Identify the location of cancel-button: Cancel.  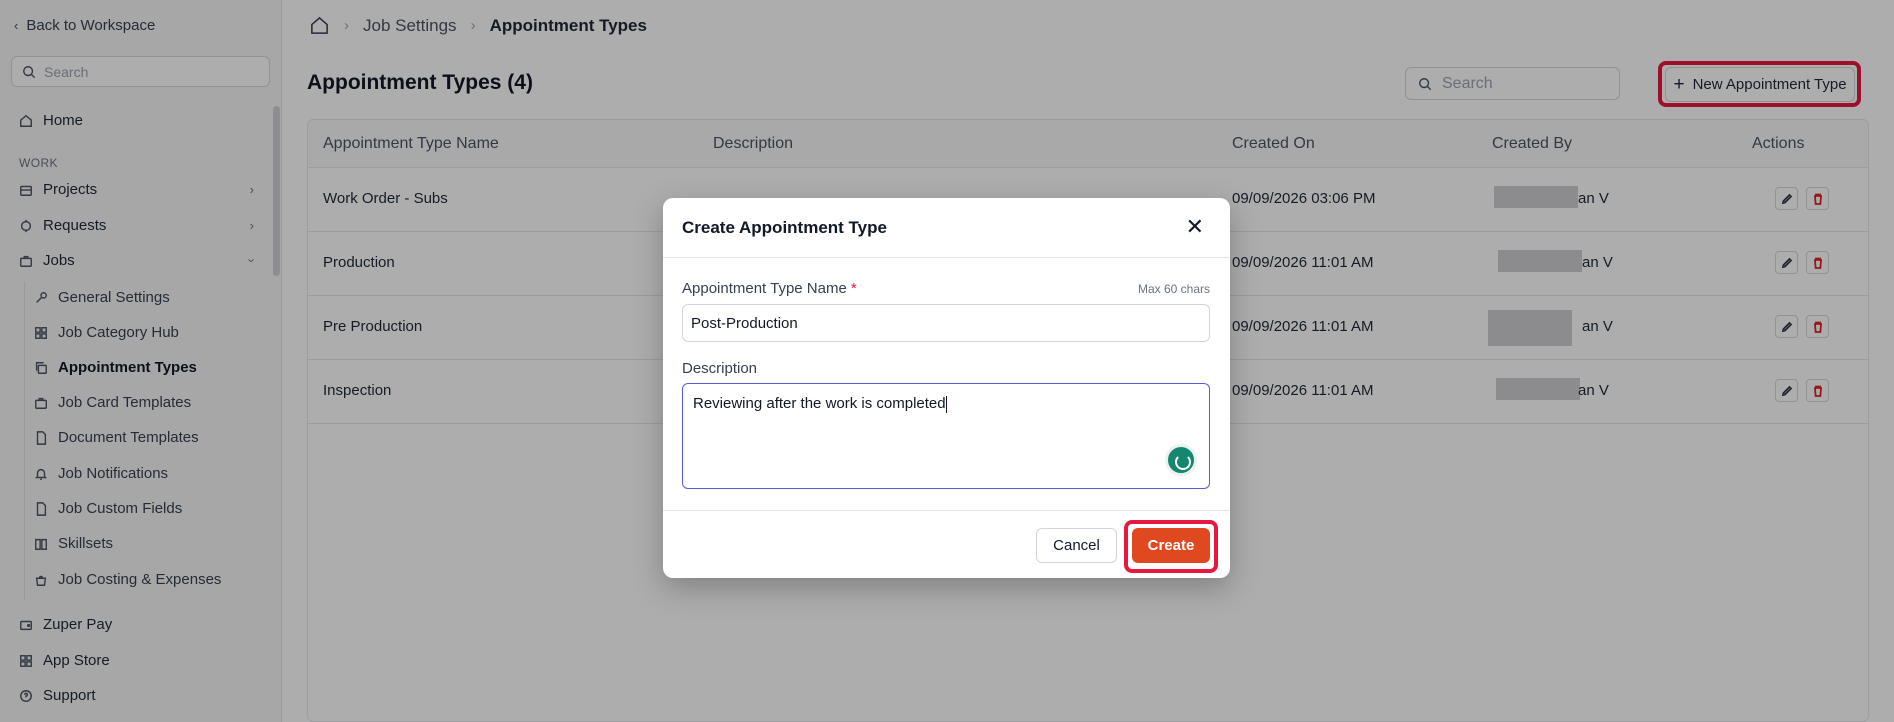
(1076, 545).